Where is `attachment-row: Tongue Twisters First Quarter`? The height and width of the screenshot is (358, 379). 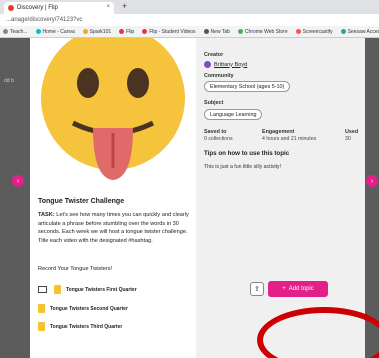 attachment-row: Tongue Twisters First Quarter is located at coordinates (87, 289).